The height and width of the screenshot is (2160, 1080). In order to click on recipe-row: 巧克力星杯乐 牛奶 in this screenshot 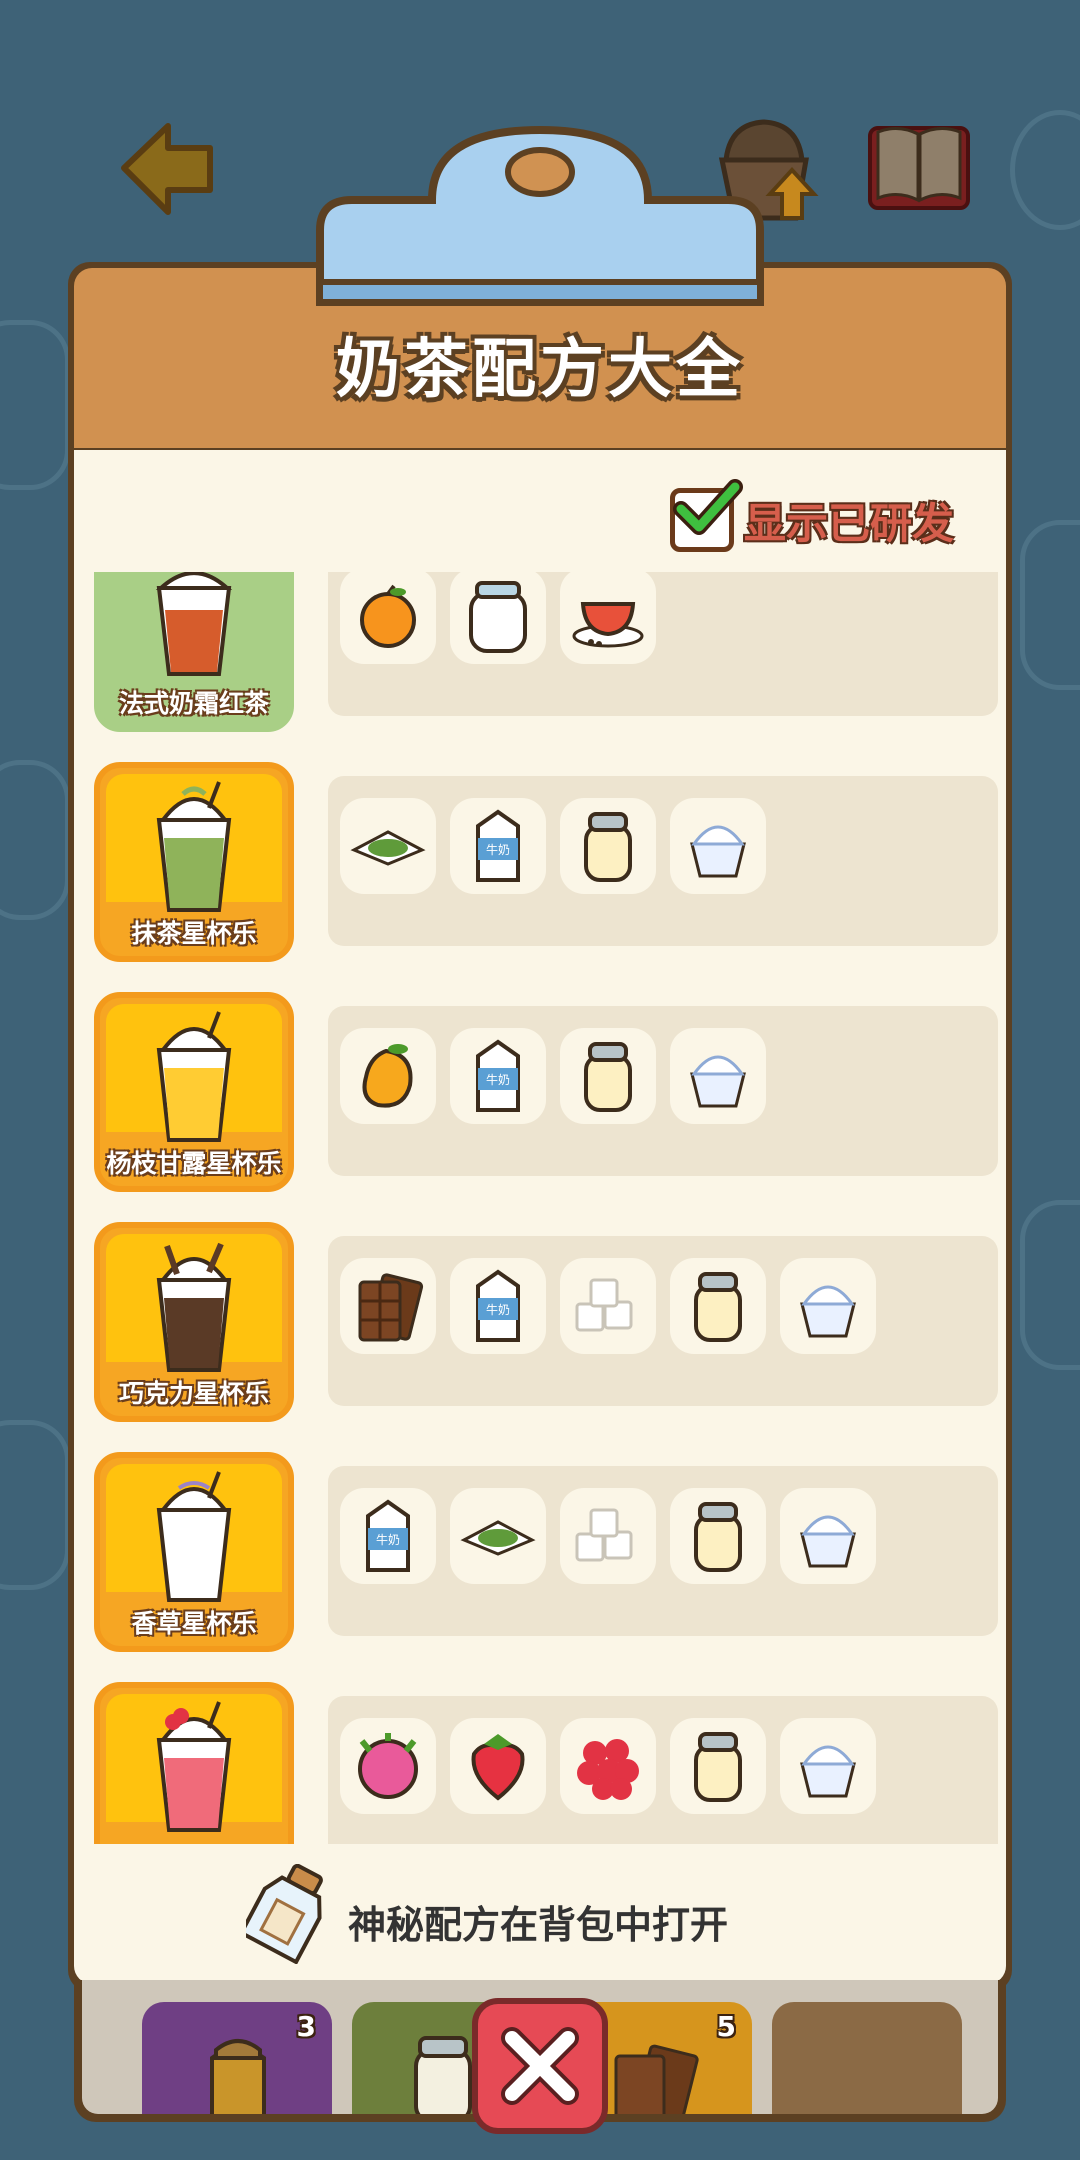, I will do `click(540, 1322)`.